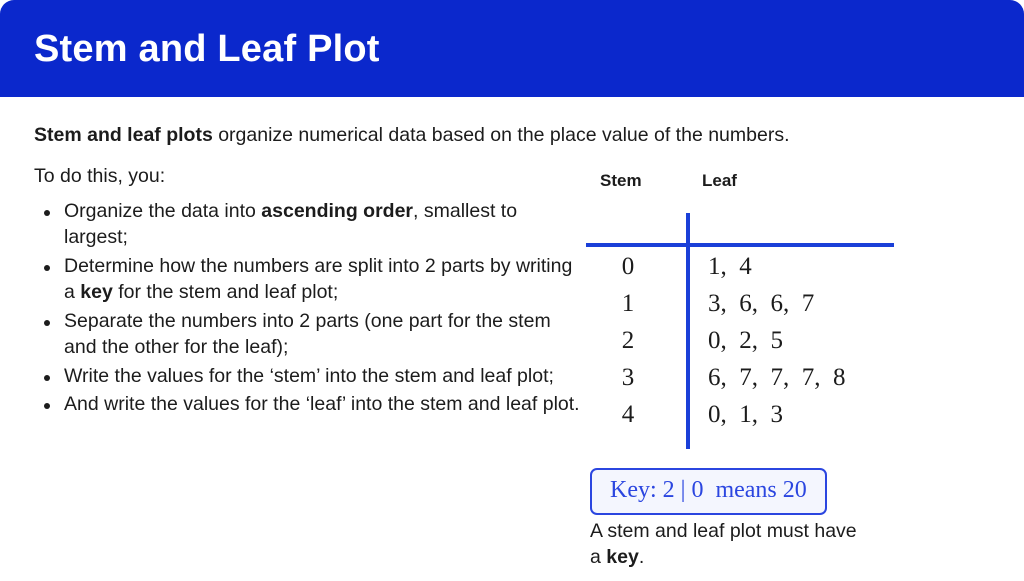  I want to click on bullet-text-bold: key, so click(96, 291).